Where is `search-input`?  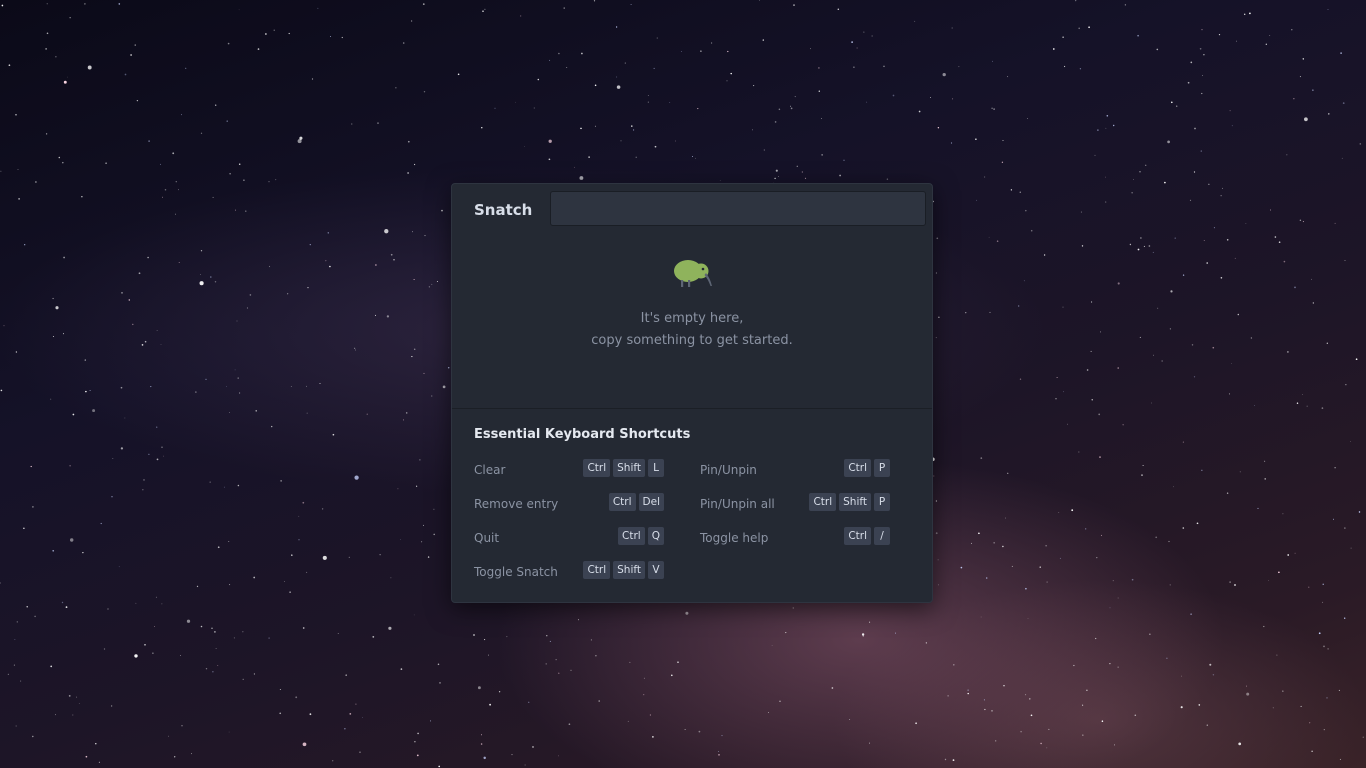 search-input is located at coordinates (738, 208).